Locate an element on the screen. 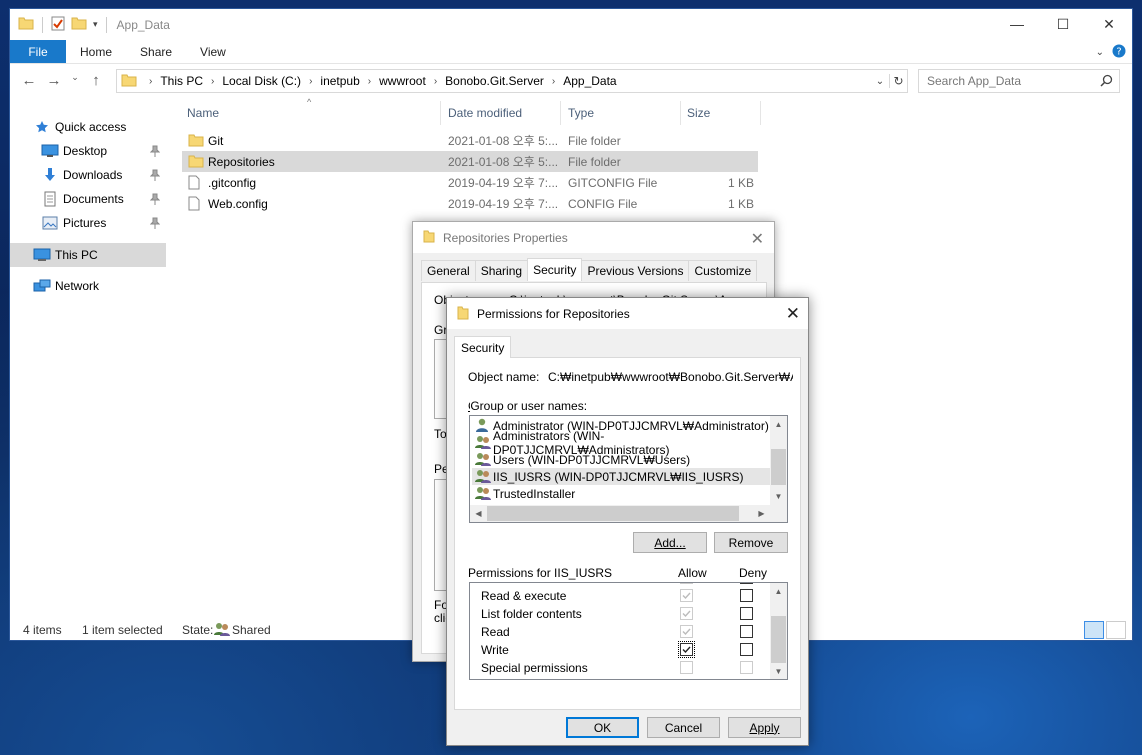 The height and width of the screenshot is (755, 1142). tab-sharing: Sharing is located at coordinates (501, 270).